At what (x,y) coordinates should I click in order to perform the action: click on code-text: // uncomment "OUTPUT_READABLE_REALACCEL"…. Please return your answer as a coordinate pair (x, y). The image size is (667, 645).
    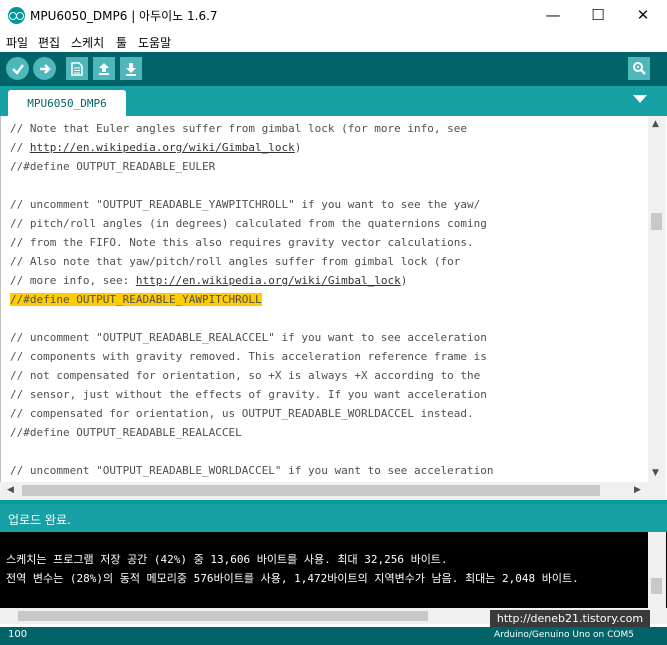
    Looking at the image, I should click on (248, 337).